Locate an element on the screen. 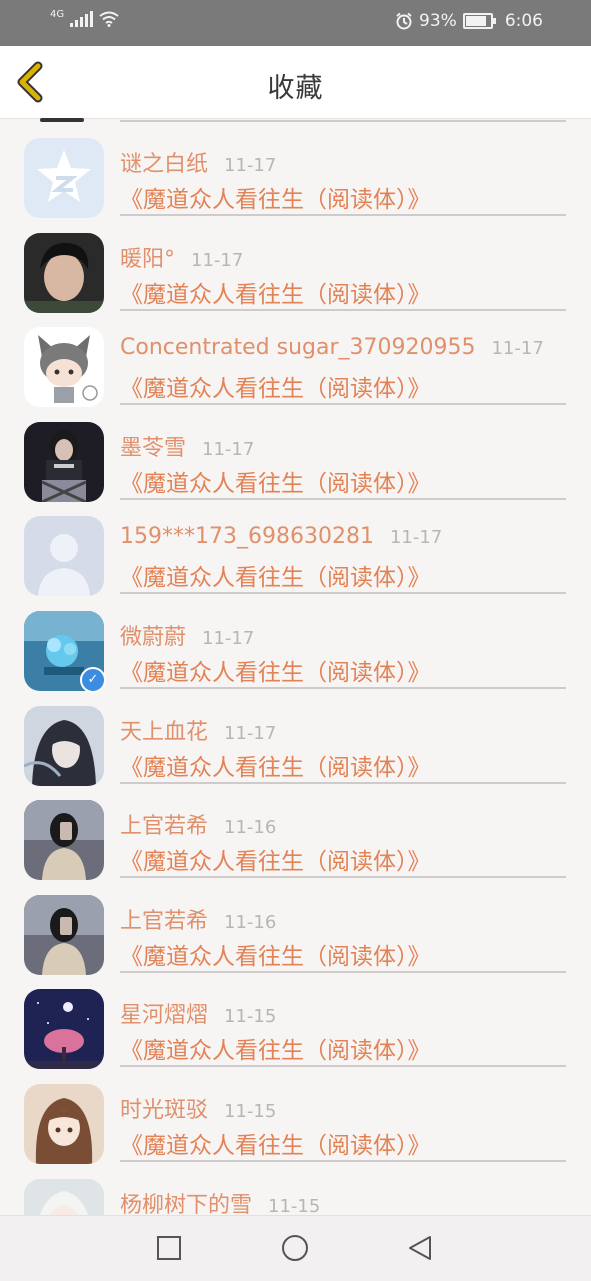 The image size is (591, 1281). name-line: 星河熠熠 11-15 is located at coordinates (198, 1013).